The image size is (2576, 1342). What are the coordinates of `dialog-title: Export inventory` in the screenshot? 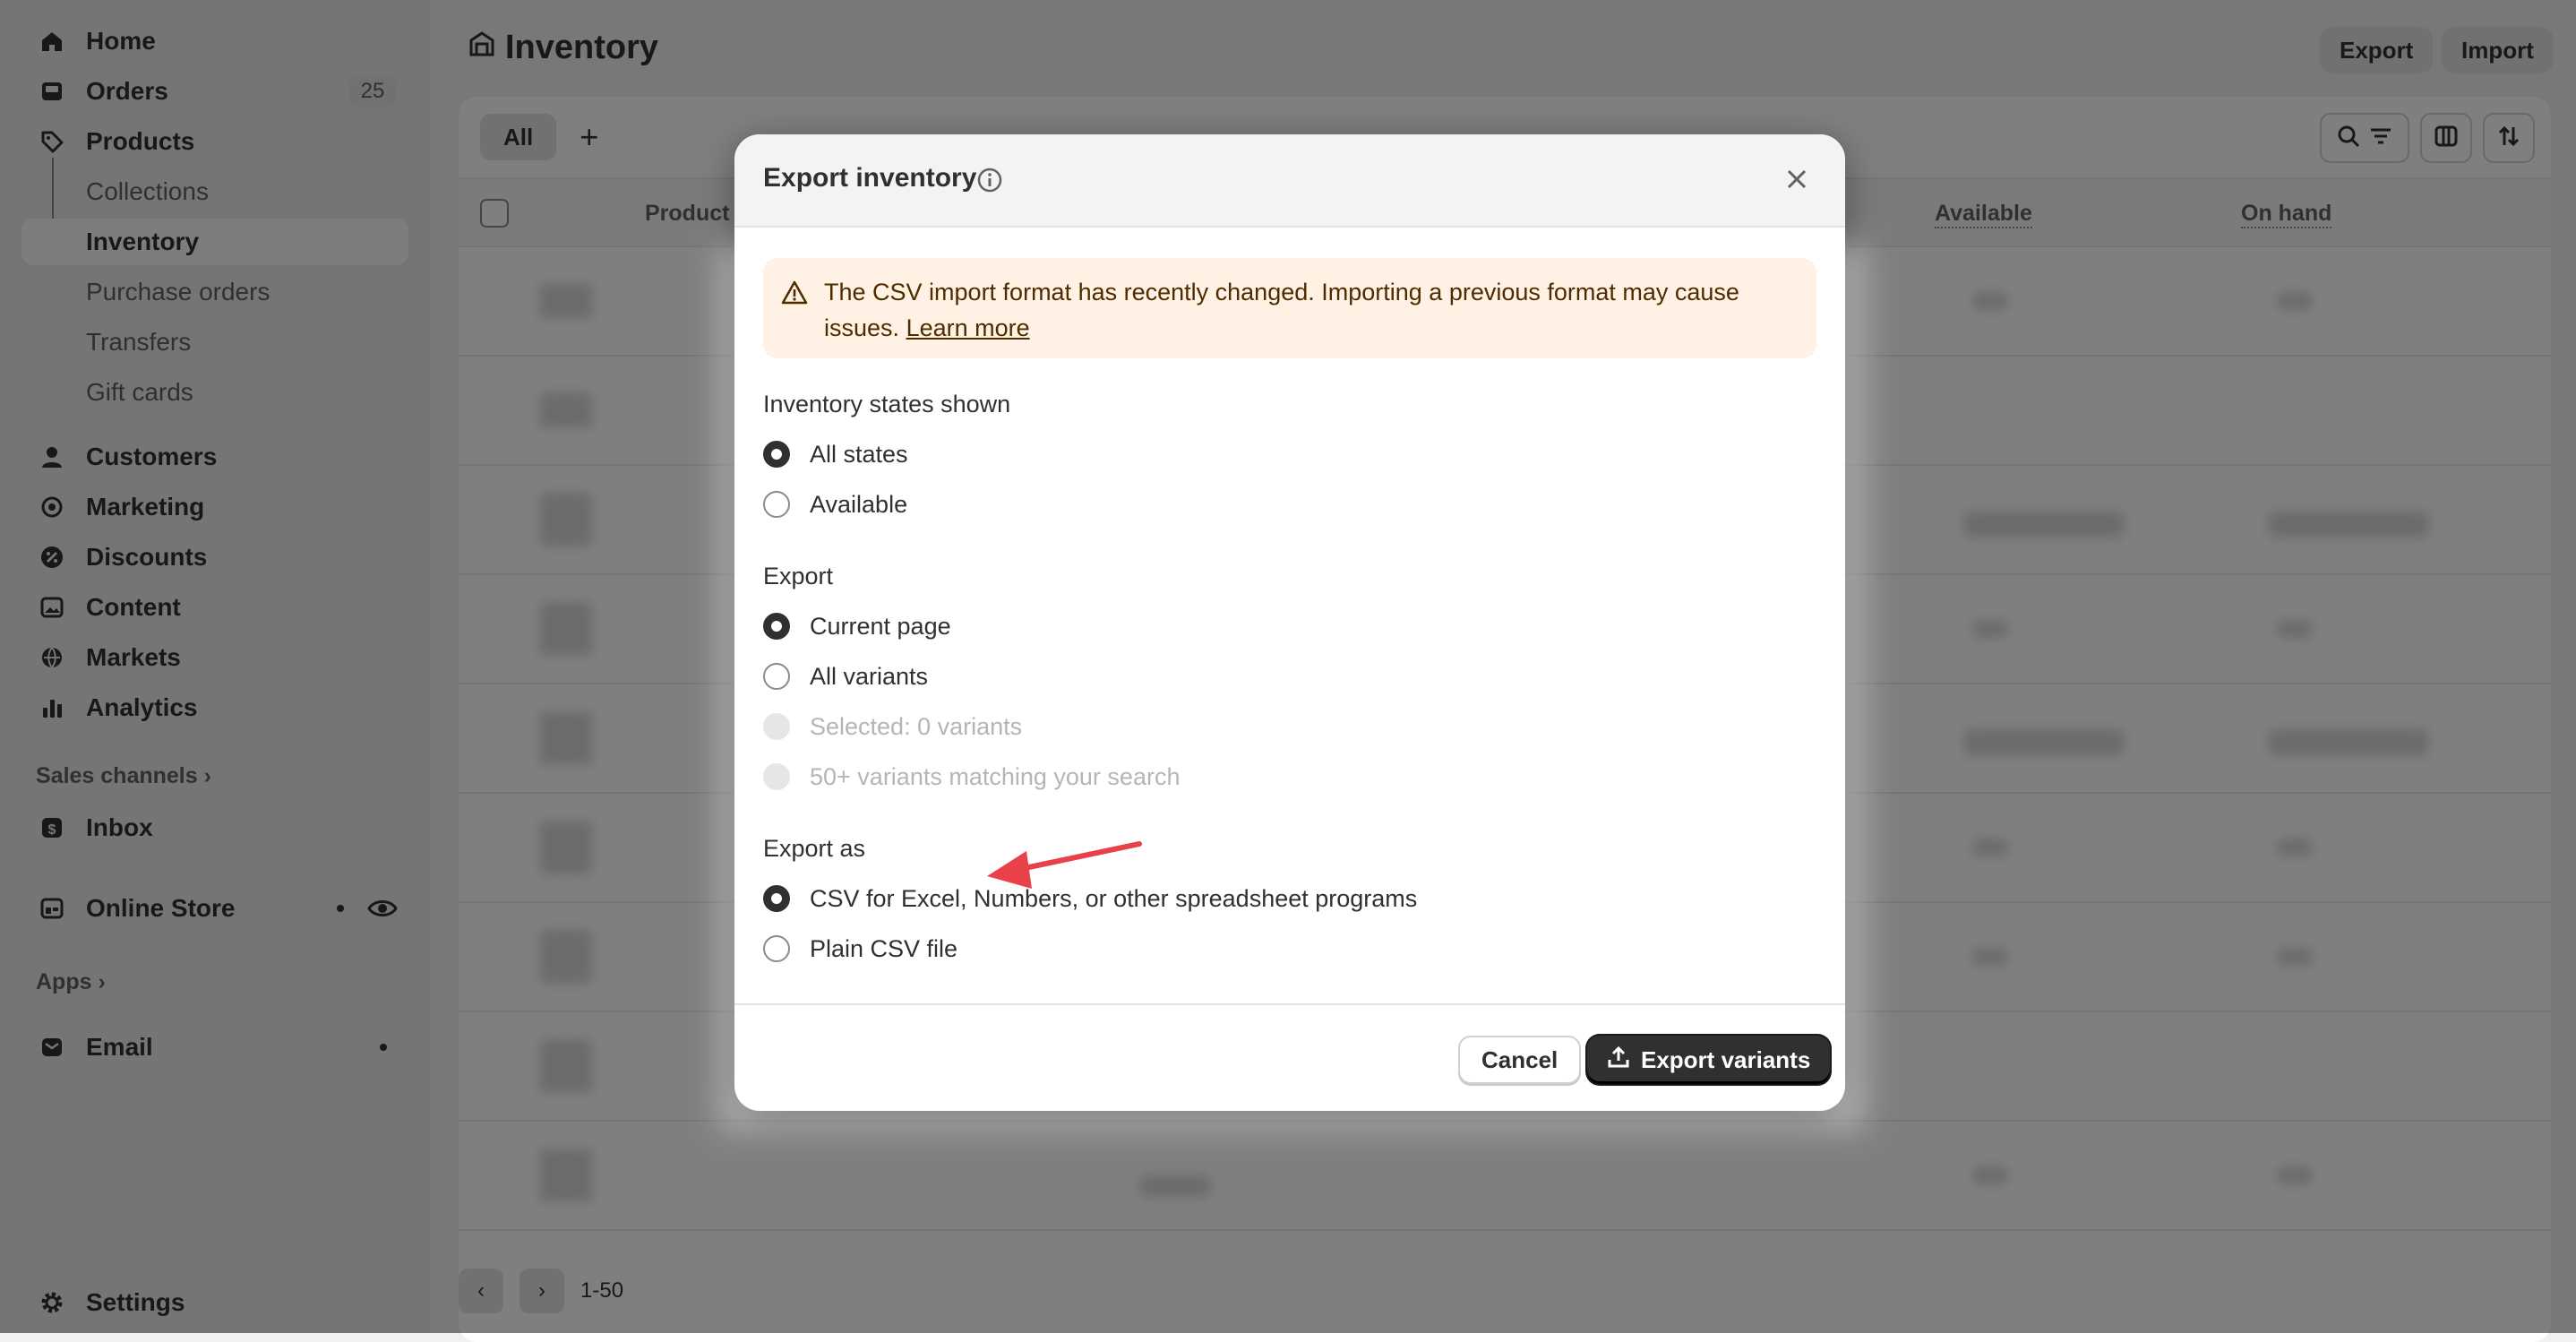 It's located at (870, 178).